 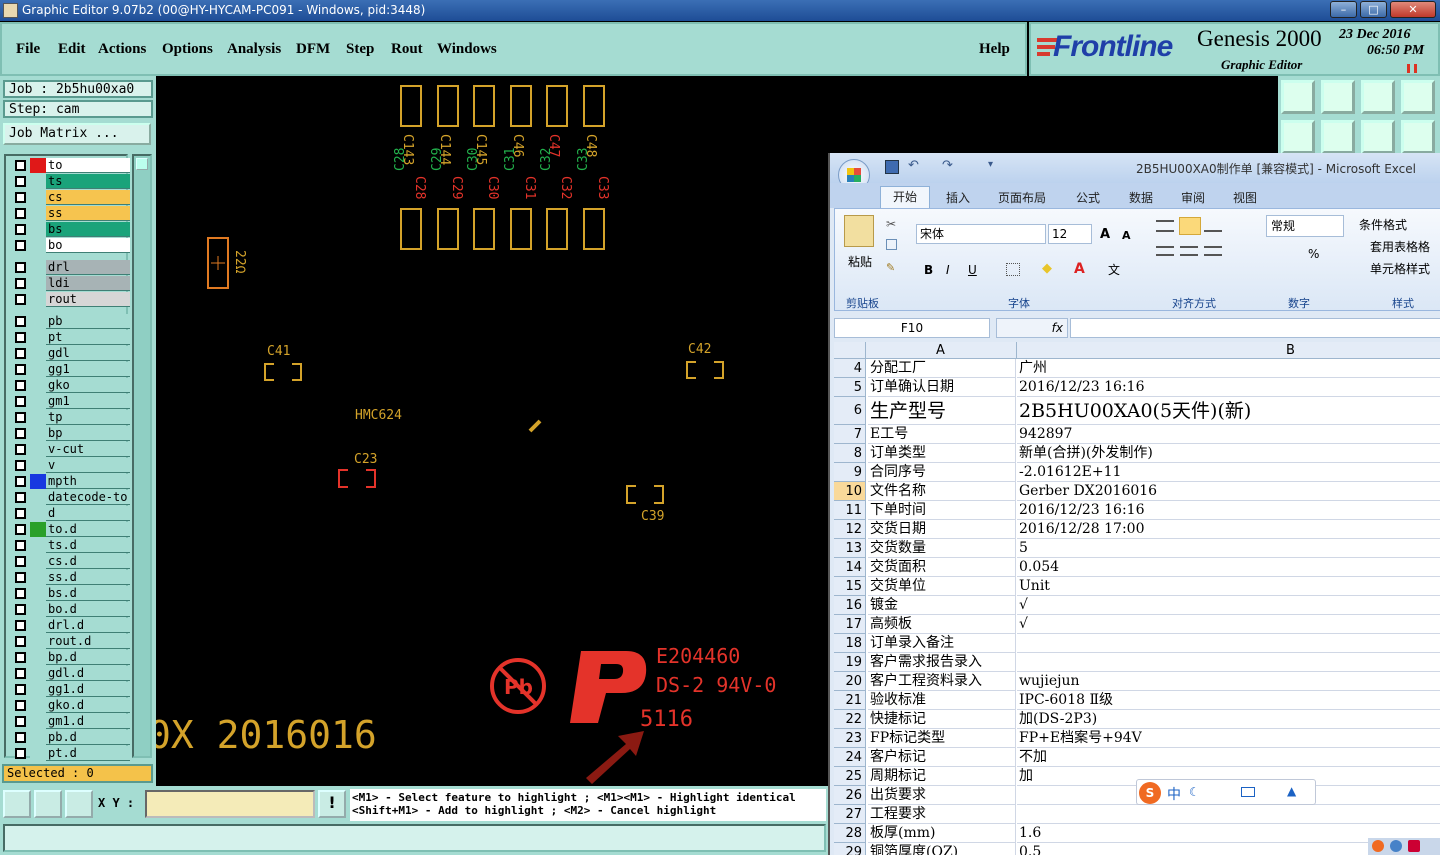 I want to click on number-format-select: 常规, so click(x=1305, y=226).